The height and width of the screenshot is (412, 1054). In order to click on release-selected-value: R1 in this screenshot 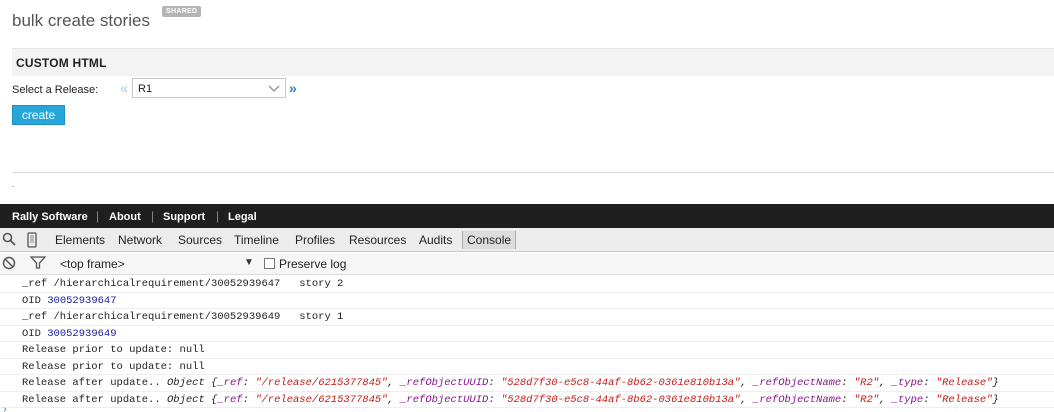, I will do `click(145, 89)`.